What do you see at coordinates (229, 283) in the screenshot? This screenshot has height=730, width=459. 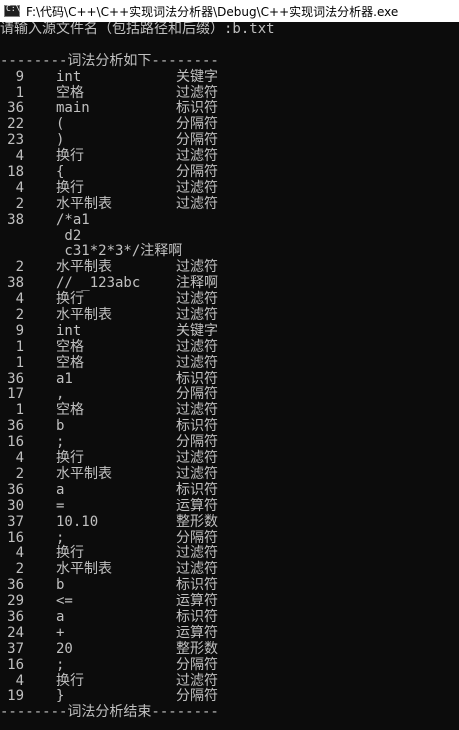 I see `token-row: 38 // _123abc 注释啊` at bounding box center [229, 283].